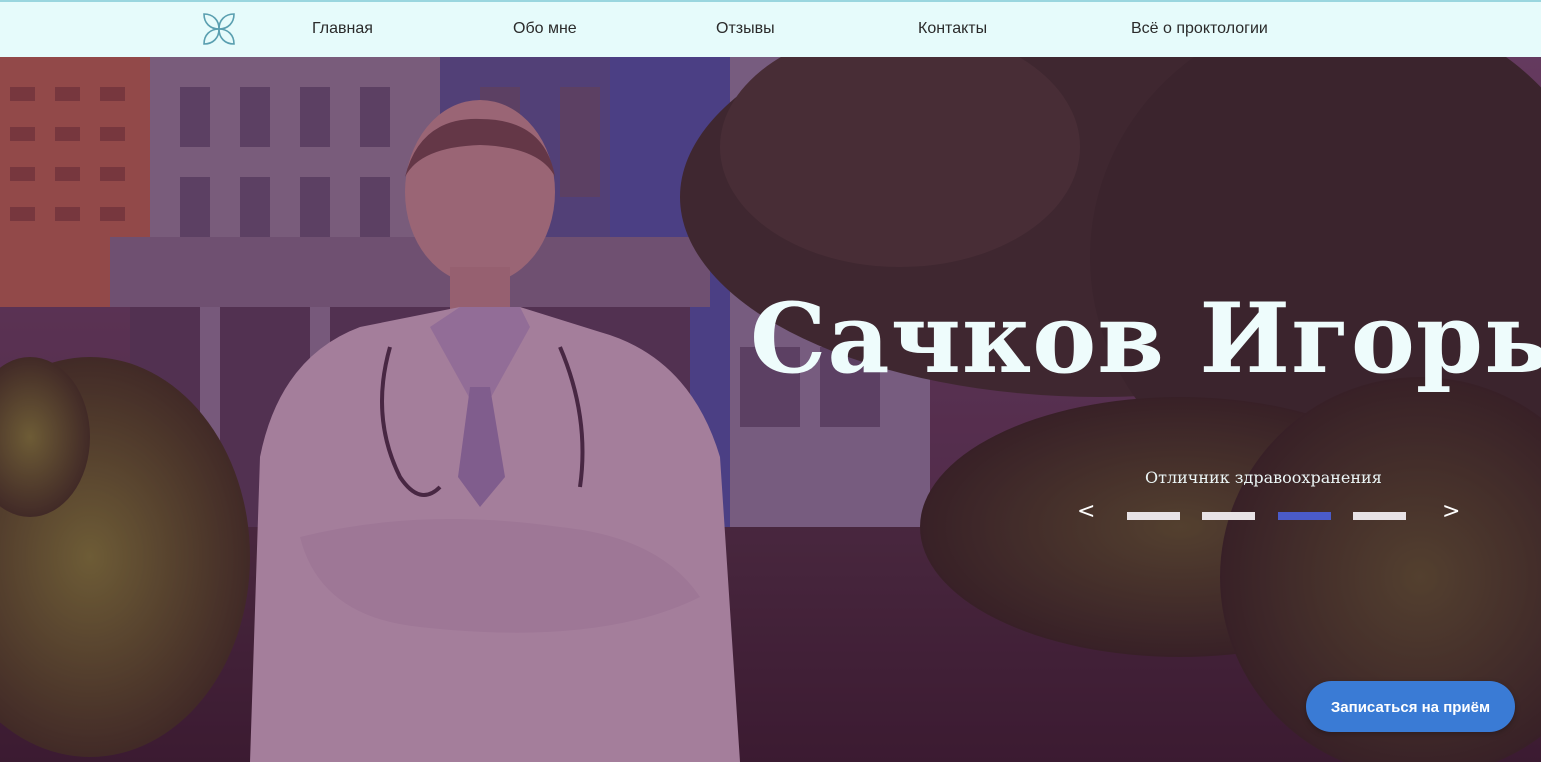  I want to click on nav-link-about: Обо мне, so click(545, 29).